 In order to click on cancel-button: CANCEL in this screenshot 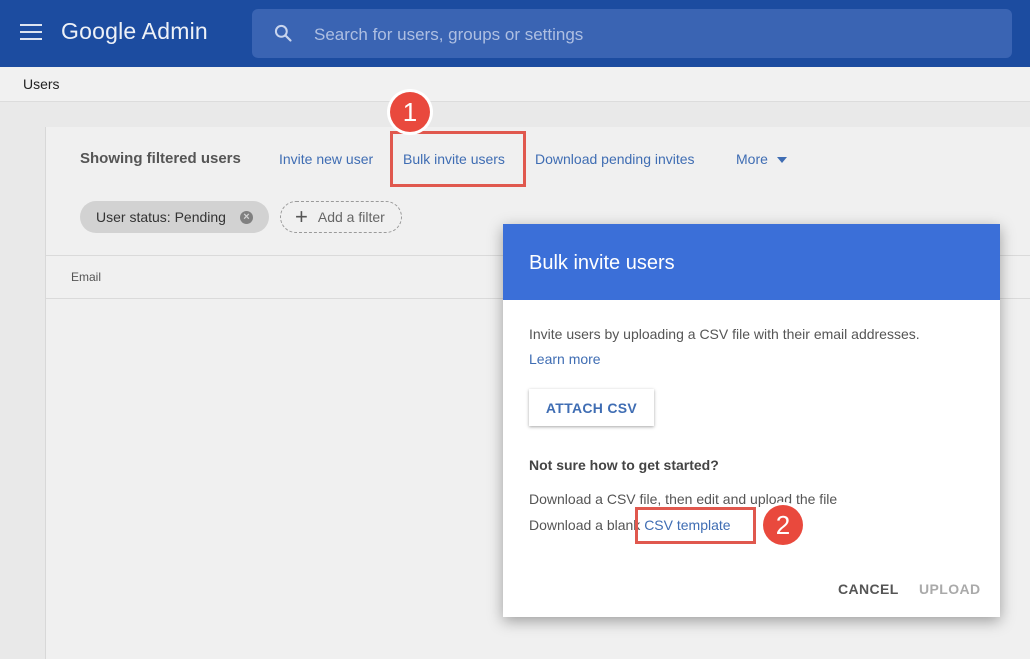, I will do `click(868, 589)`.